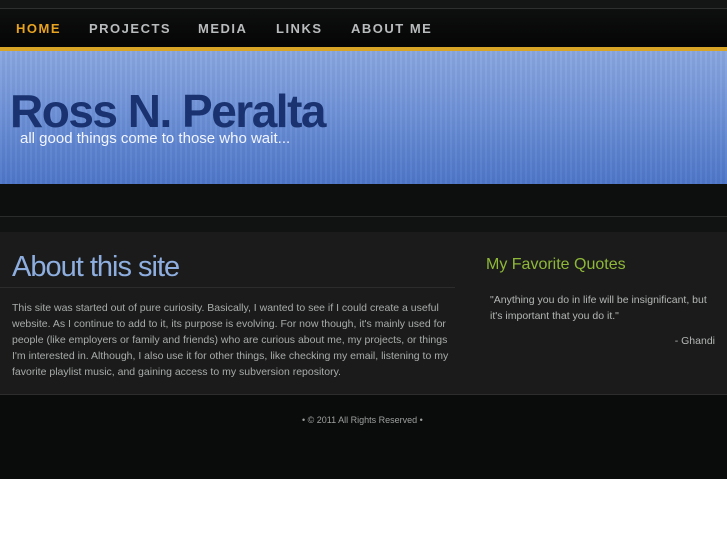 The width and height of the screenshot is (727, 545). Describe the element at coordinates (130, 28) in the screenshot. I see `nav-projects: PROJECTS` at that location.